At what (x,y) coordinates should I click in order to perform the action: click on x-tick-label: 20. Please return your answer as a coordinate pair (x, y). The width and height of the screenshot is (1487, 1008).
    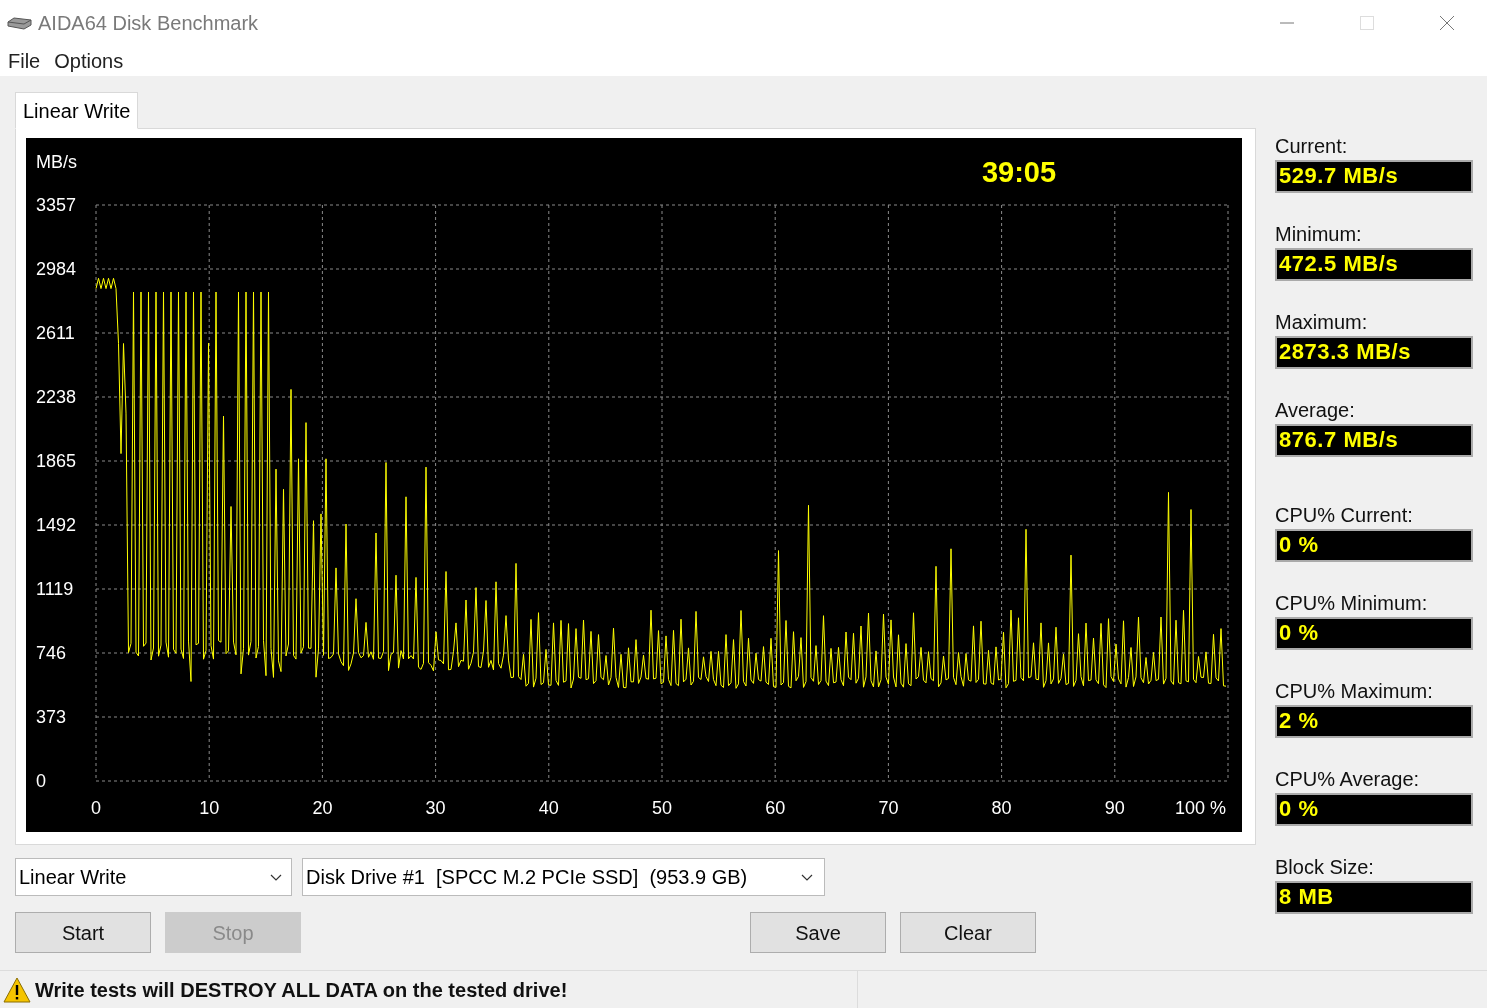
    Looking at the image, I should click on (322, 808).